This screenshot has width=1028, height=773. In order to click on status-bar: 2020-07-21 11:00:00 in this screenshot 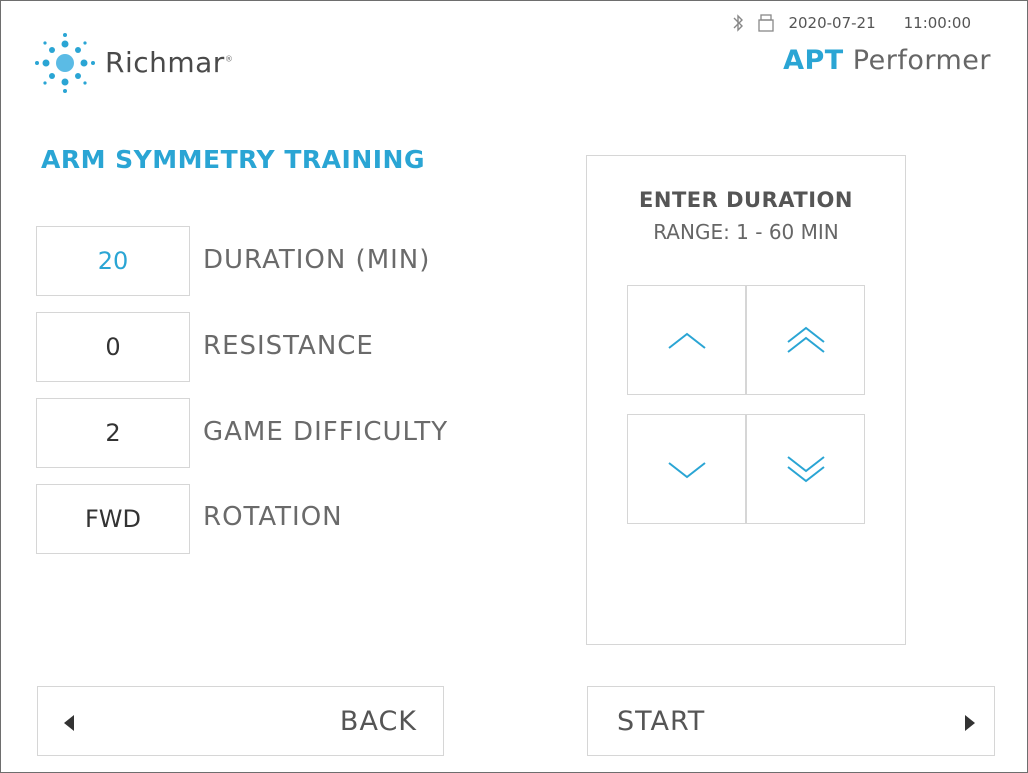, I will do `click(851, 23)`.